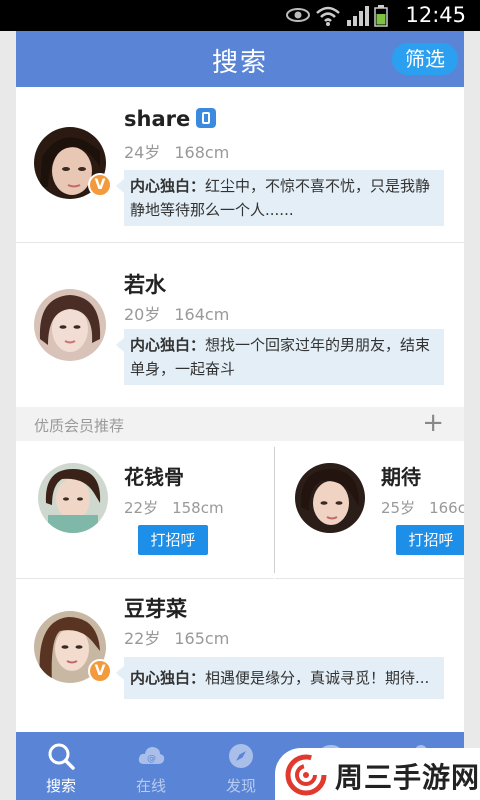  What do you see at coordinates (151, 766) in the screenshot?
I see `nav-online: @ 在线` at bounding box center [151, 766].